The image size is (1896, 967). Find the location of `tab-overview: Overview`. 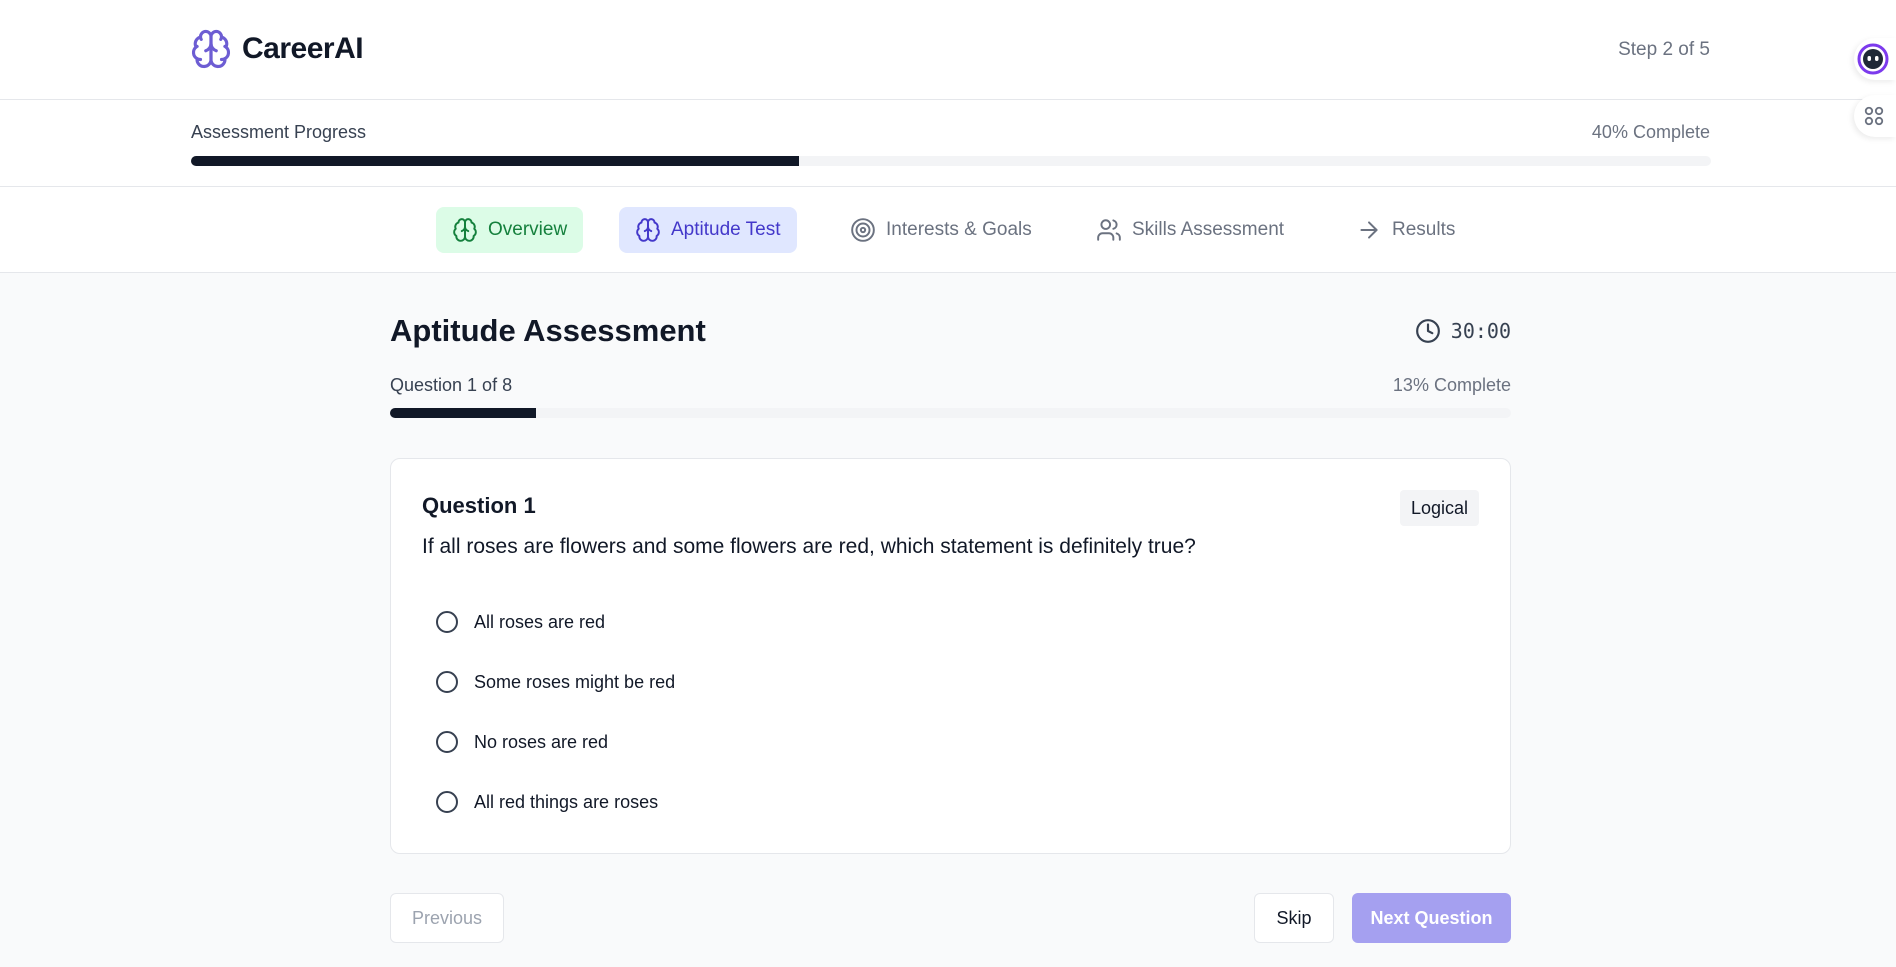

tab-overview: Overview is located at coordinates (510, 230).